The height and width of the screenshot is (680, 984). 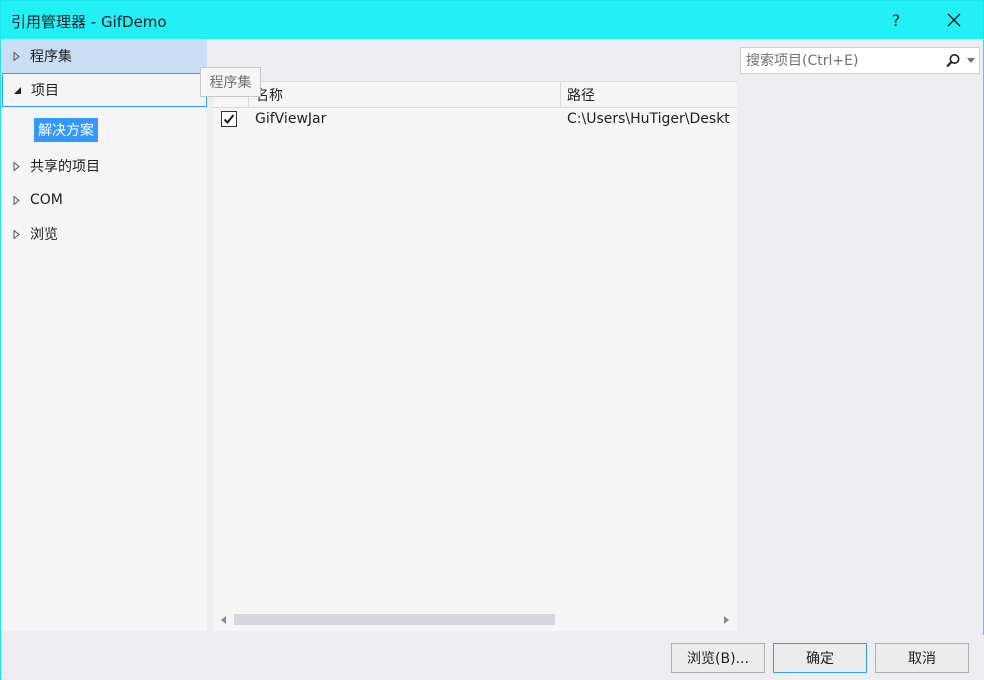 What do you see at coordinates (820, 658) in the screenshot?
I see `ok-button: 确定` at bounding box center [820, 658].